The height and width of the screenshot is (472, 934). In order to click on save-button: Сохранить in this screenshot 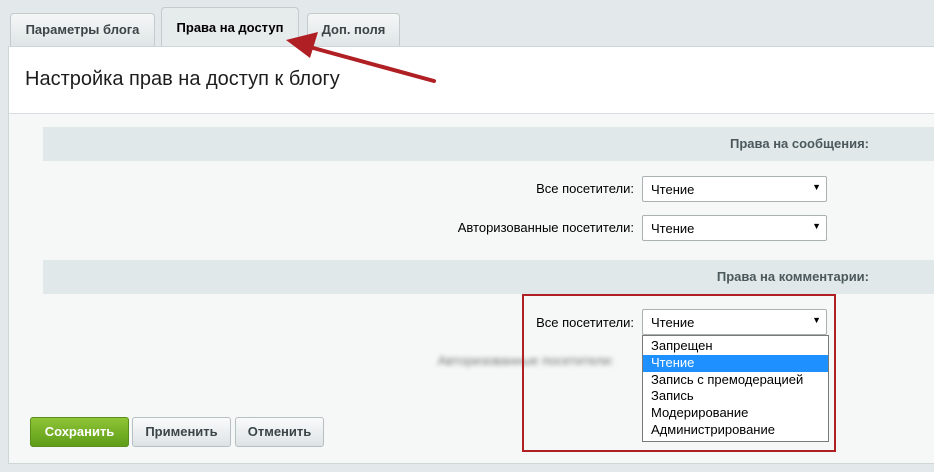, I will do `click(79, 432)`.